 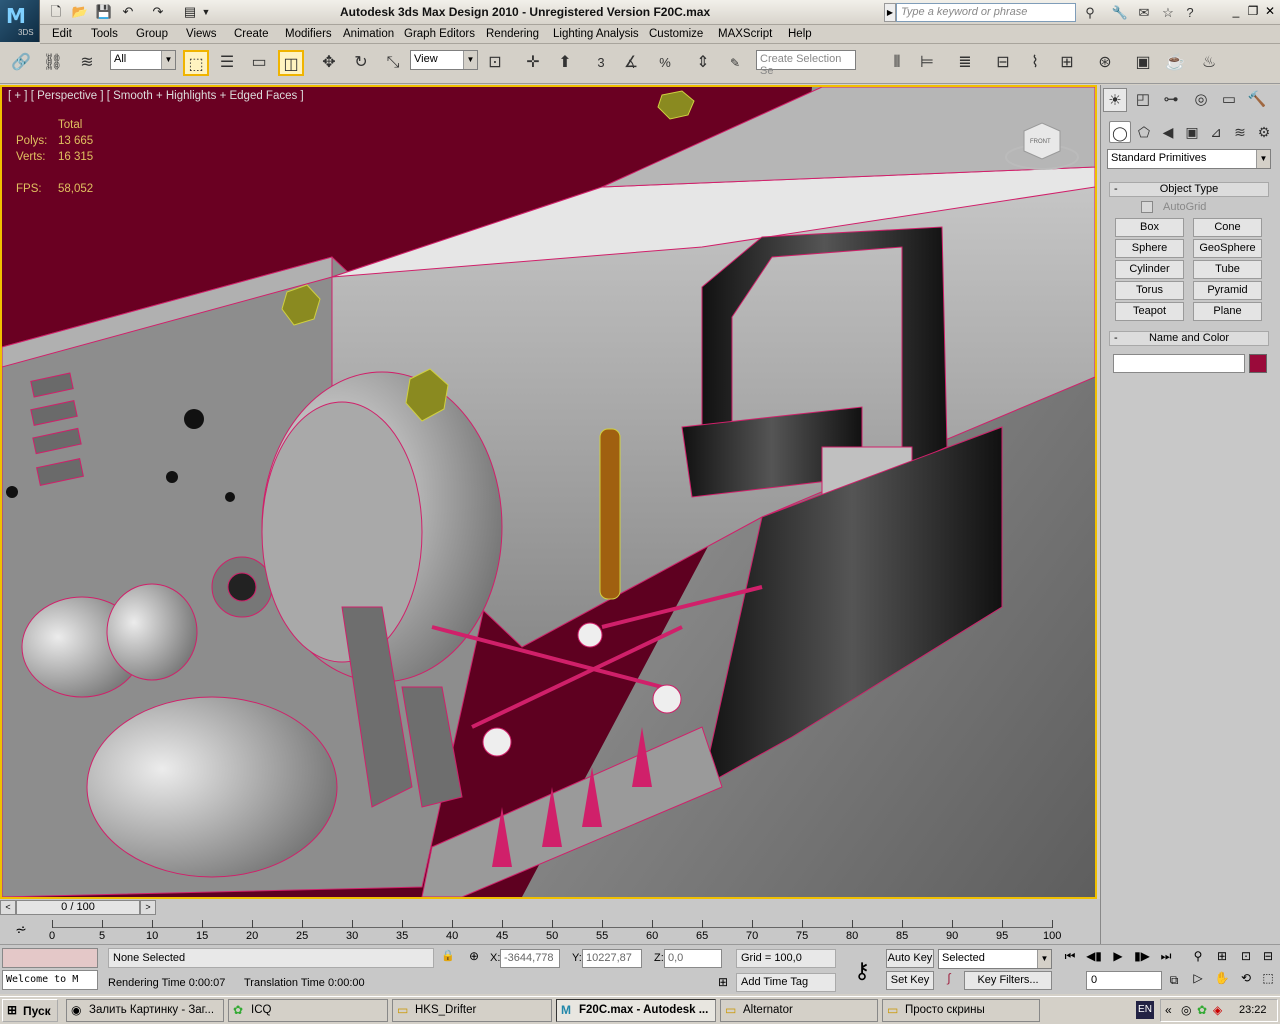 What do you see at coordinates (676, 34) in the screenshot?
I see `menu-customize: Customize` at bounding box center [676, 34].